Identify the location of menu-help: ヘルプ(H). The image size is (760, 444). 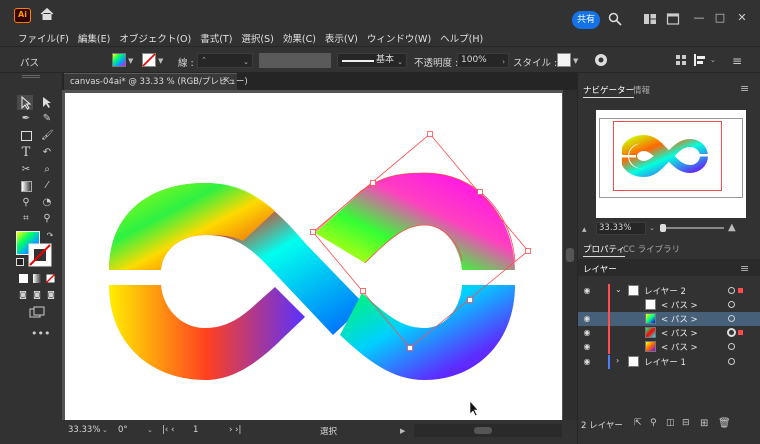
(461, 38).